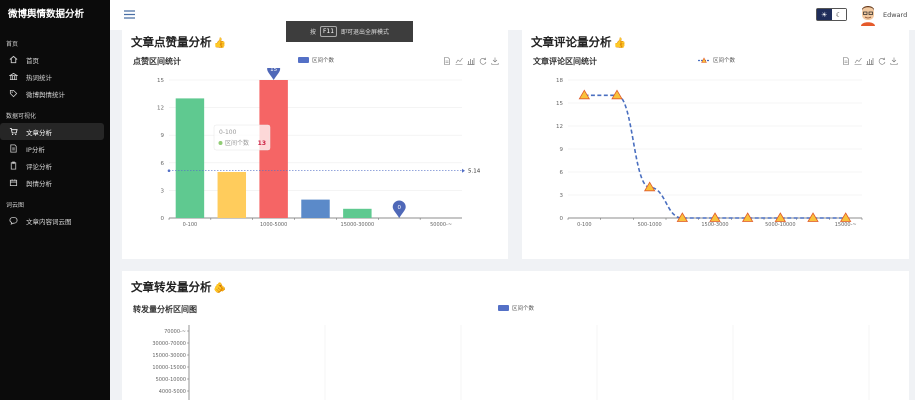 The image size is (915, 400). What do you see at coordinates (715, 156) in the screenshot?
I see `series-line` at bounding box center [715, 156].